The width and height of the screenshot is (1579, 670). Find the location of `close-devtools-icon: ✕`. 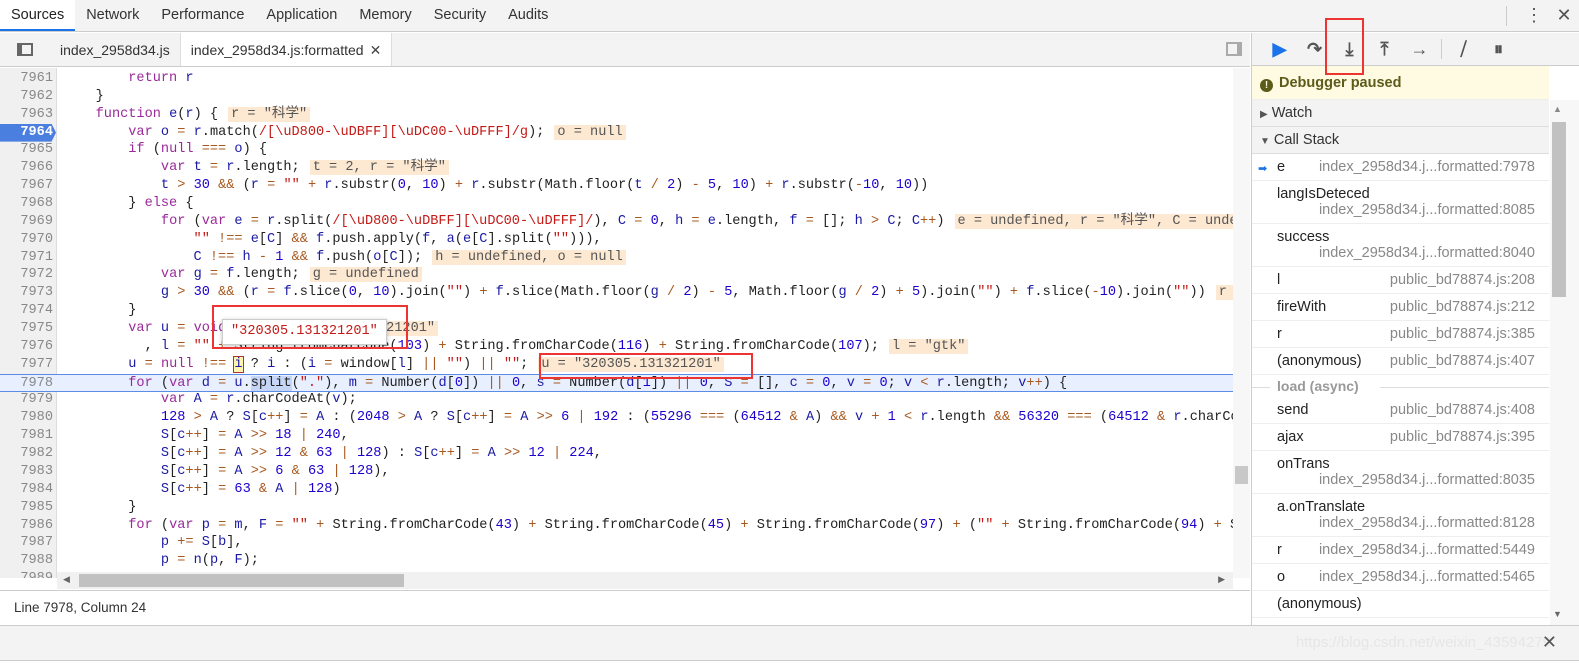

close-devtools-icon: ✕ is located at coordinates (1564, 15).